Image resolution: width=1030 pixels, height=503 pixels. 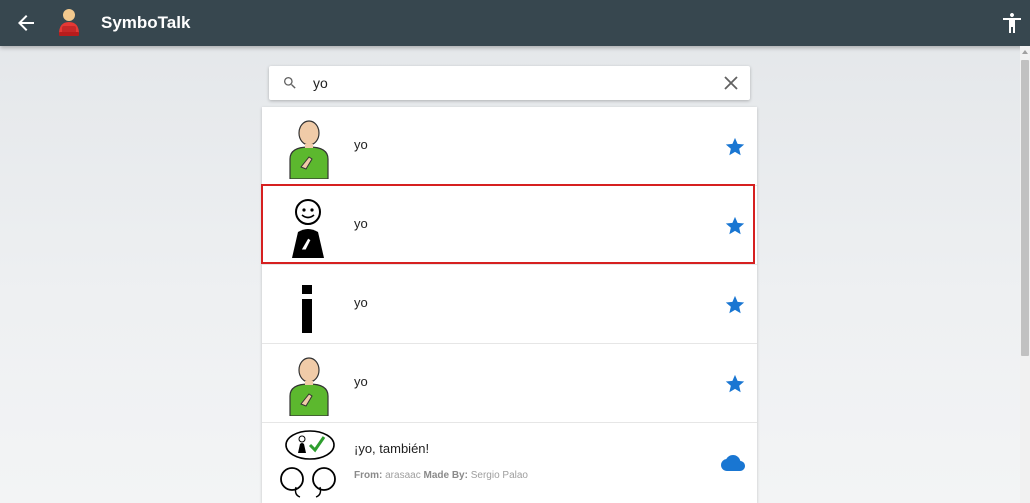 What do you see at coordinates (69, 22) in the screenshot?
I see `app-logo-icon` at bounding box center [69, 22].